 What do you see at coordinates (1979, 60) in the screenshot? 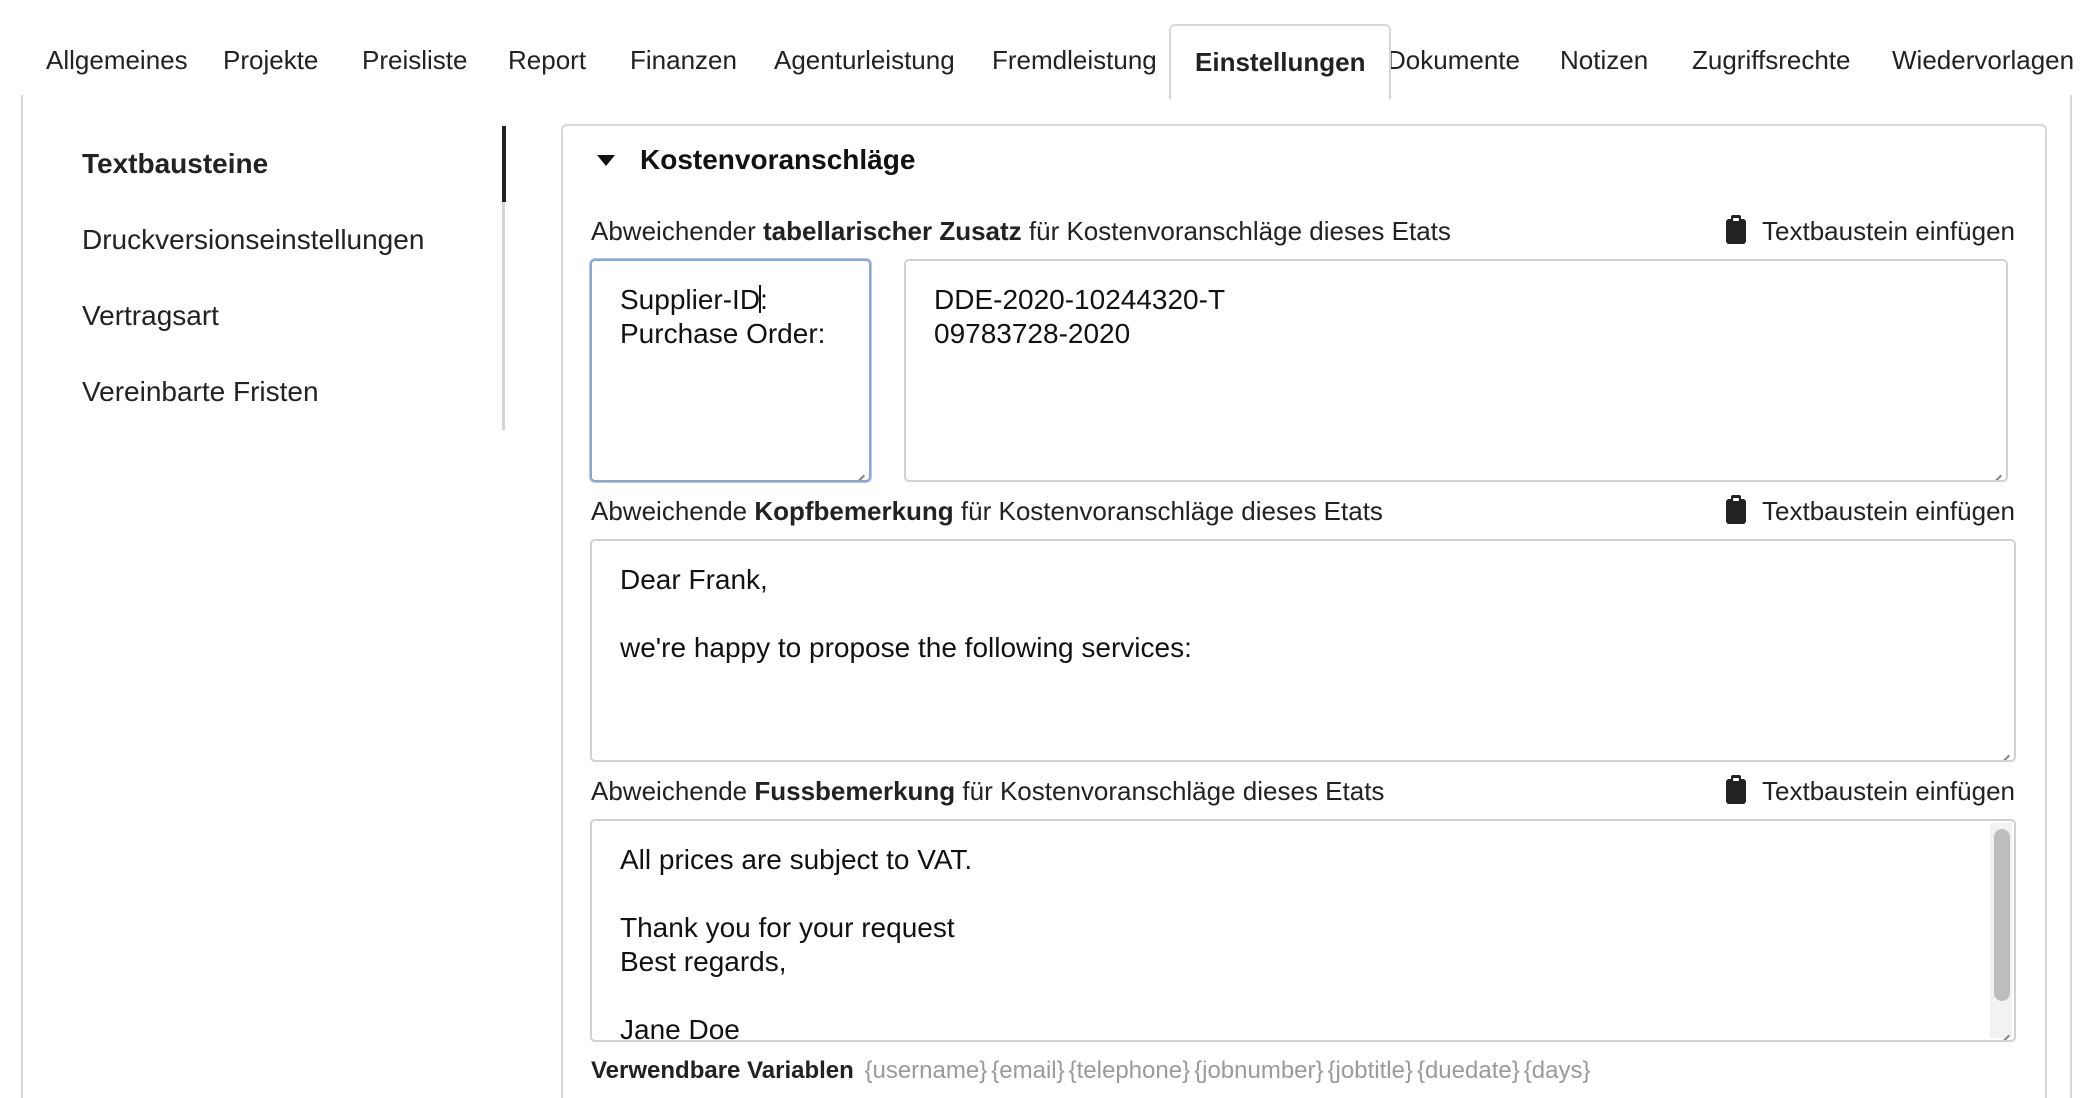
I see `tab-wiedervorlagen: Wiedervorlagen` at bounding box center [1979, 60].